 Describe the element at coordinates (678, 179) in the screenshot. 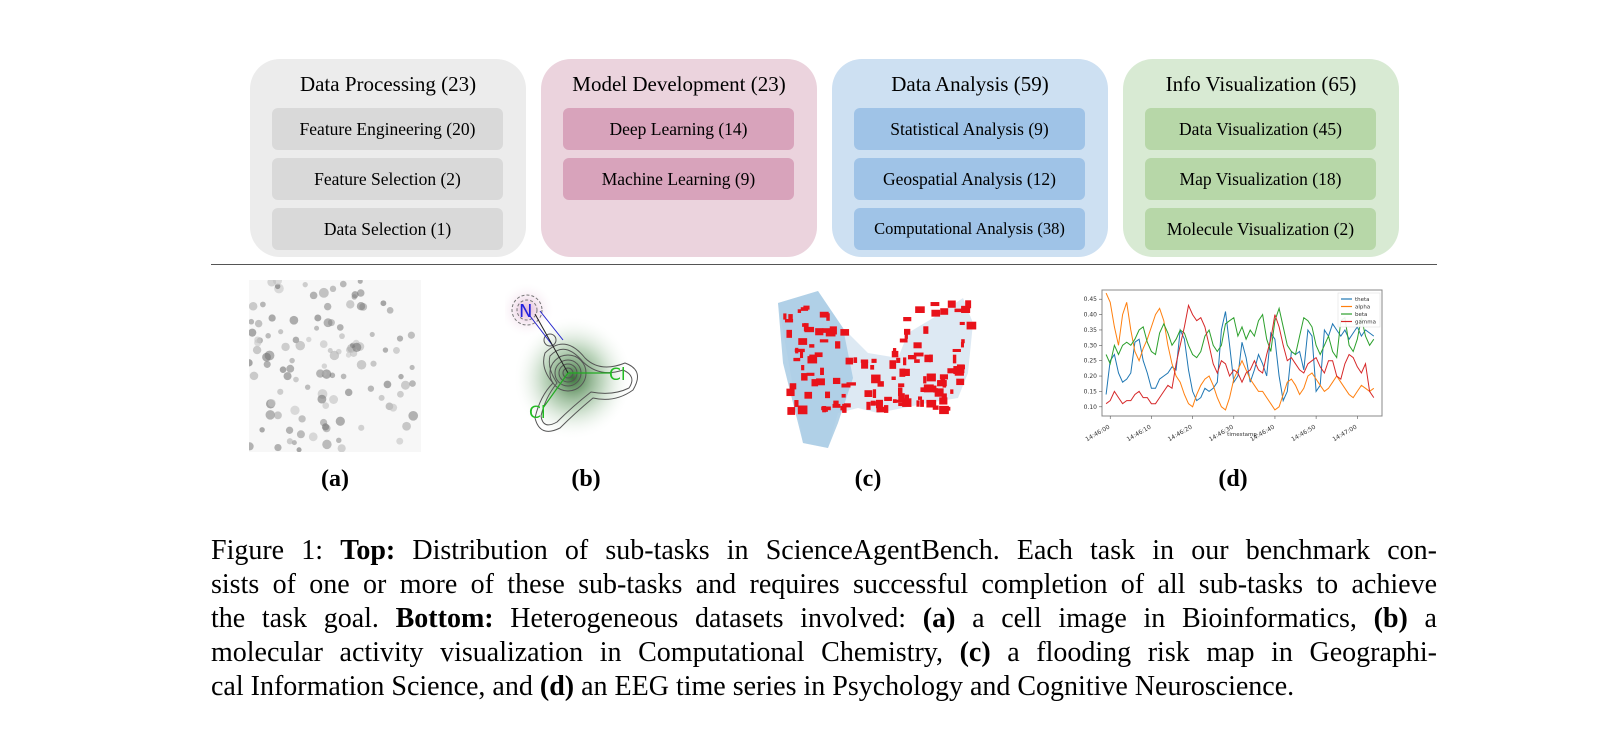

I see `subtask-box: Machine Learning (9)` at that location.